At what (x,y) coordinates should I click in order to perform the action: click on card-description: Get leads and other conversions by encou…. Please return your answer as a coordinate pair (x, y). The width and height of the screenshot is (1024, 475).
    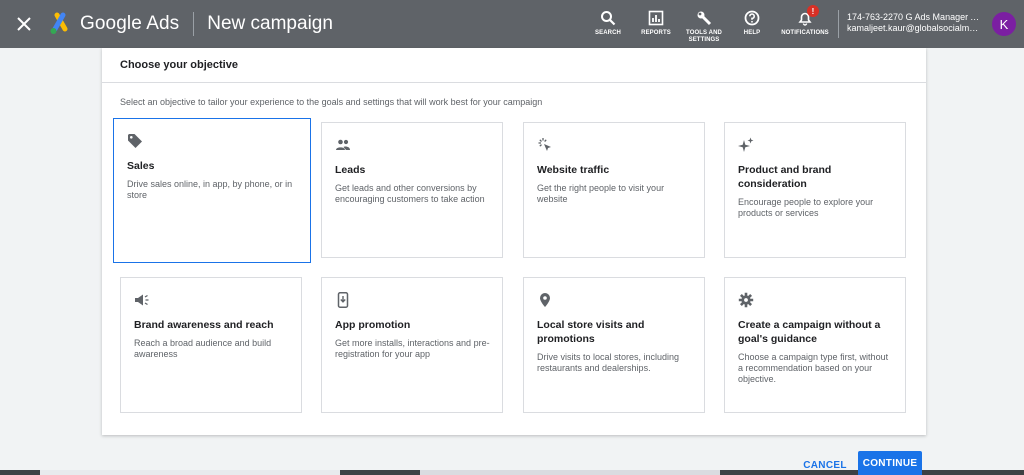
    Looking at the image, I should click on (410, 193).